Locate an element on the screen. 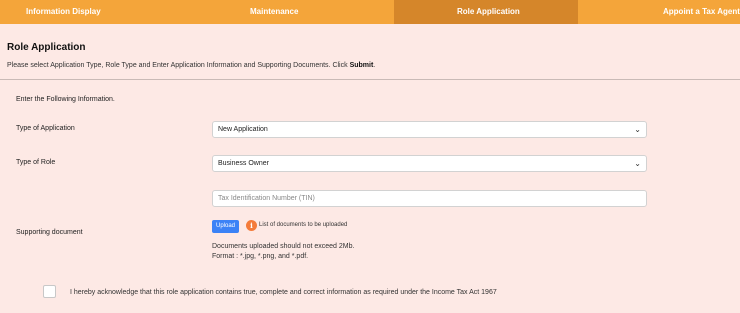  page-title: Role Application is located at coordinates (46, 47).